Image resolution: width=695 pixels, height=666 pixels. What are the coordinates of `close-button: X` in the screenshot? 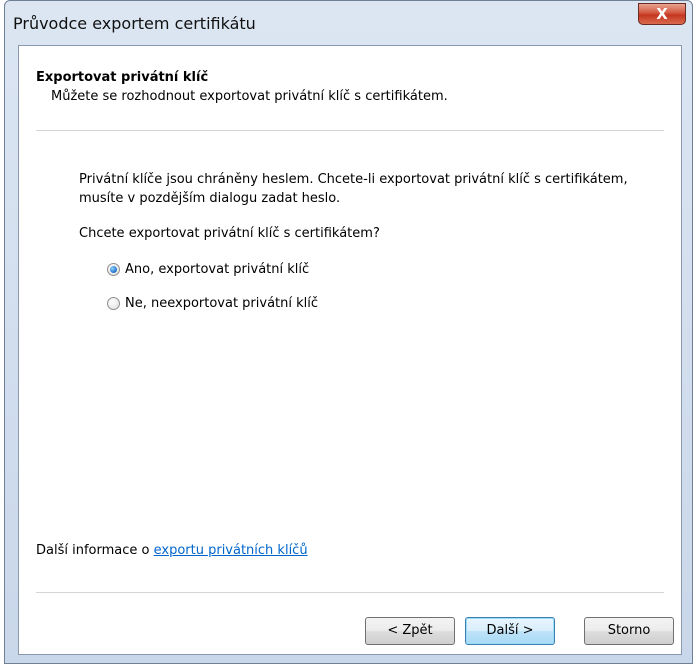 It's located at (662, 14).